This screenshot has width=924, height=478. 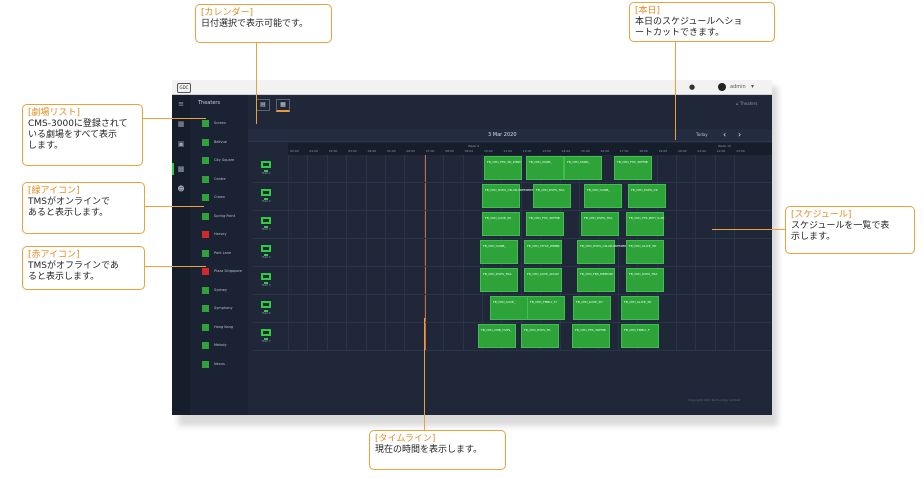 I want to click on show-block: FB_CPD_SUBD_, so click(x=583, y=168).